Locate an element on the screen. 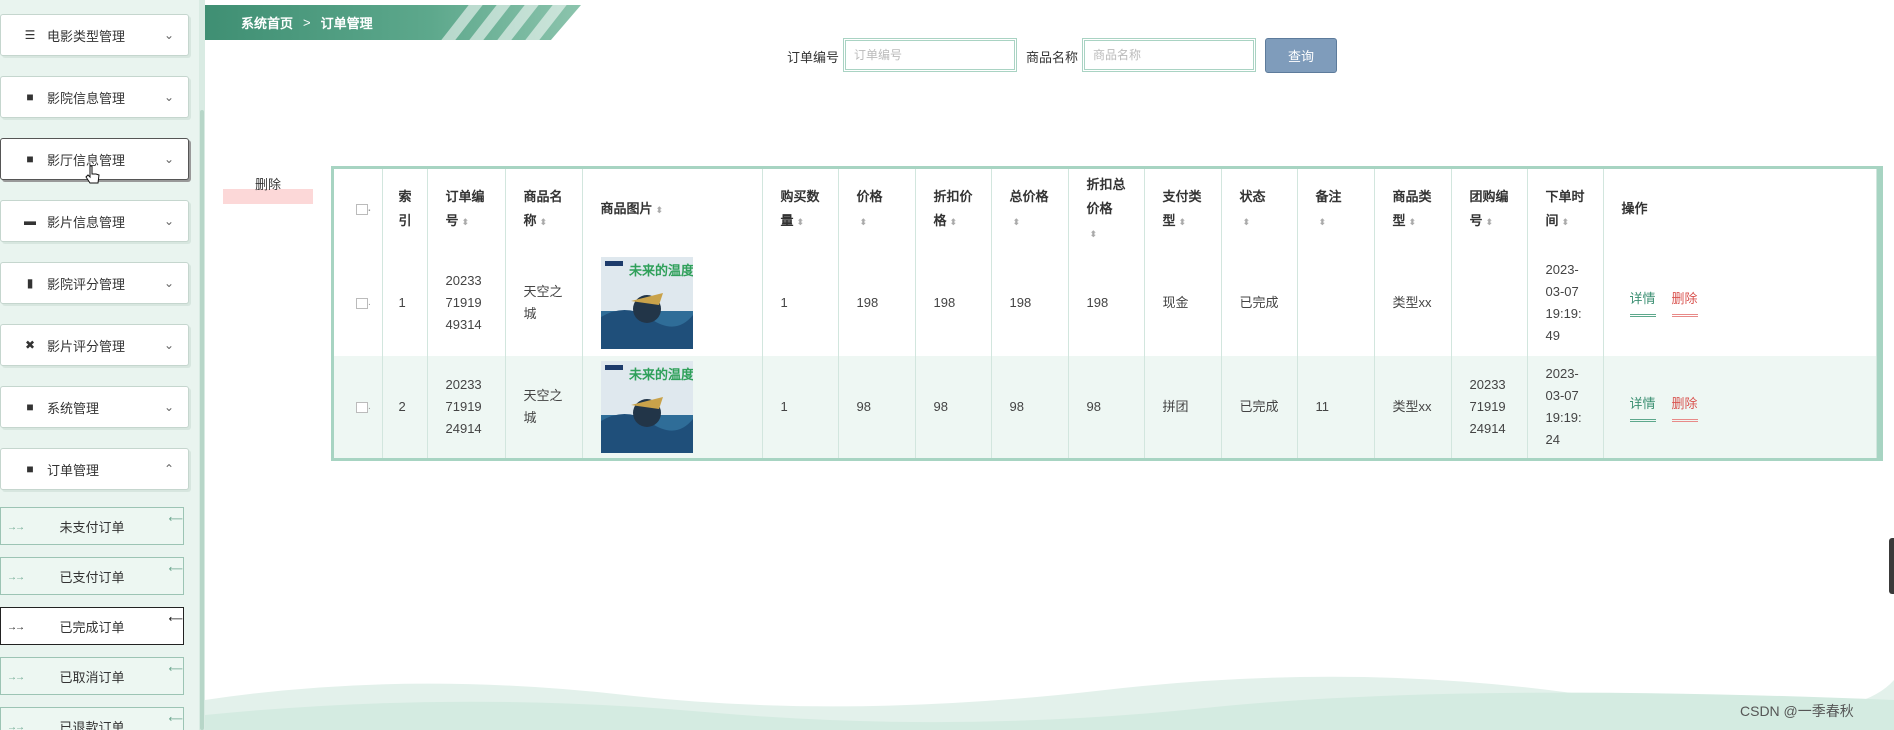  menu-film-rating: ✖ 影片评分管理 ⌄ is located at coordinates (94, 345).